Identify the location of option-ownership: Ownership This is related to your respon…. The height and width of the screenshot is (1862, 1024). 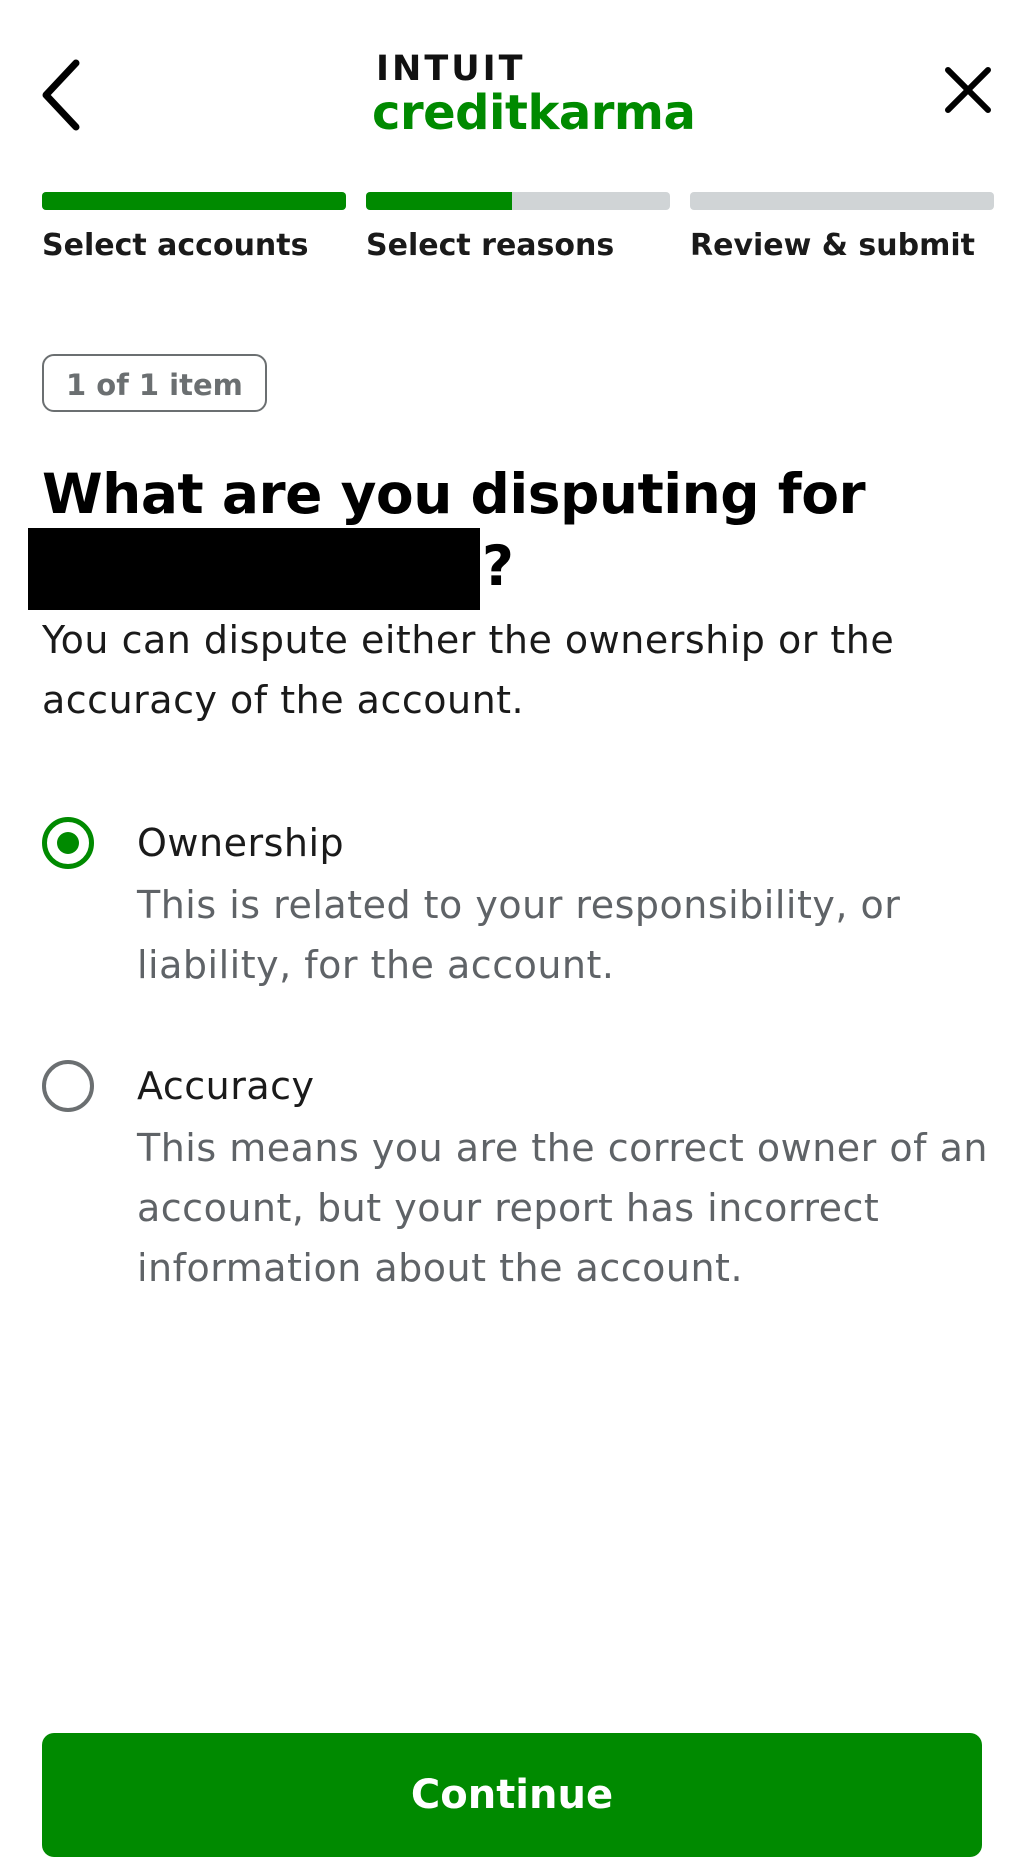
(518, 907).